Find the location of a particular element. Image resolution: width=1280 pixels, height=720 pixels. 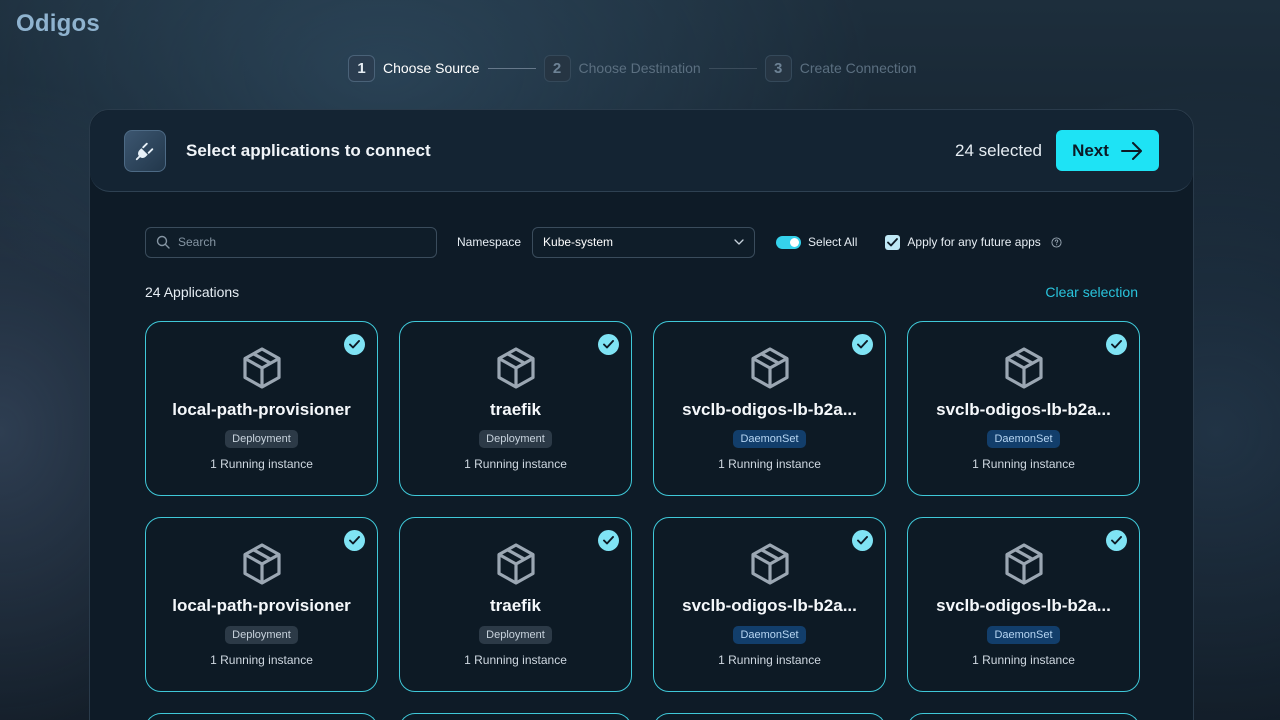

step-choose-destination: 2 Choose Destination is located at coordinates (622, 68).